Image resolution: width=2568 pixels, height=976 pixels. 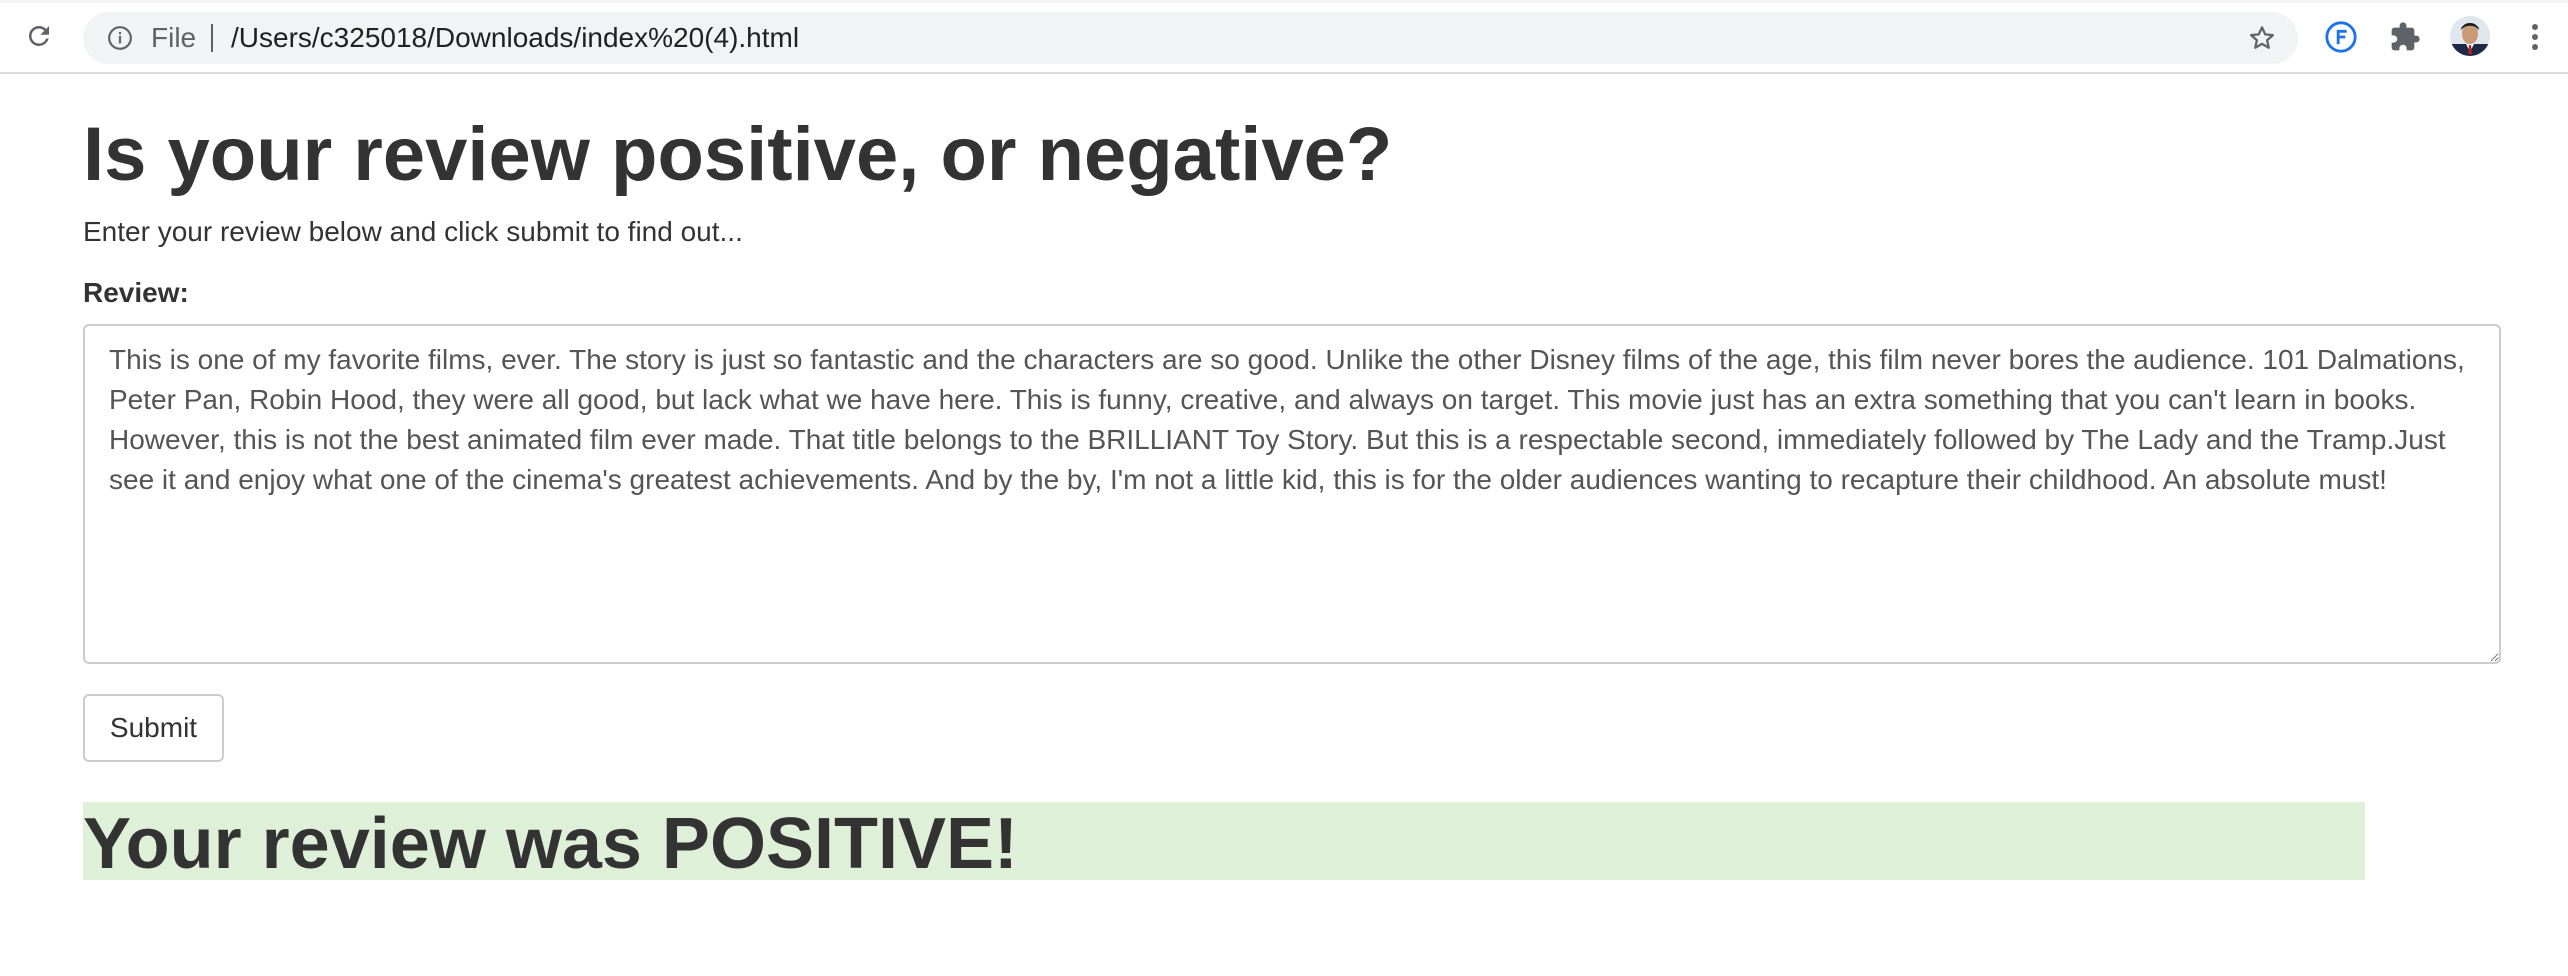 I want to click on reload-icon, so click(x=38, y=35).